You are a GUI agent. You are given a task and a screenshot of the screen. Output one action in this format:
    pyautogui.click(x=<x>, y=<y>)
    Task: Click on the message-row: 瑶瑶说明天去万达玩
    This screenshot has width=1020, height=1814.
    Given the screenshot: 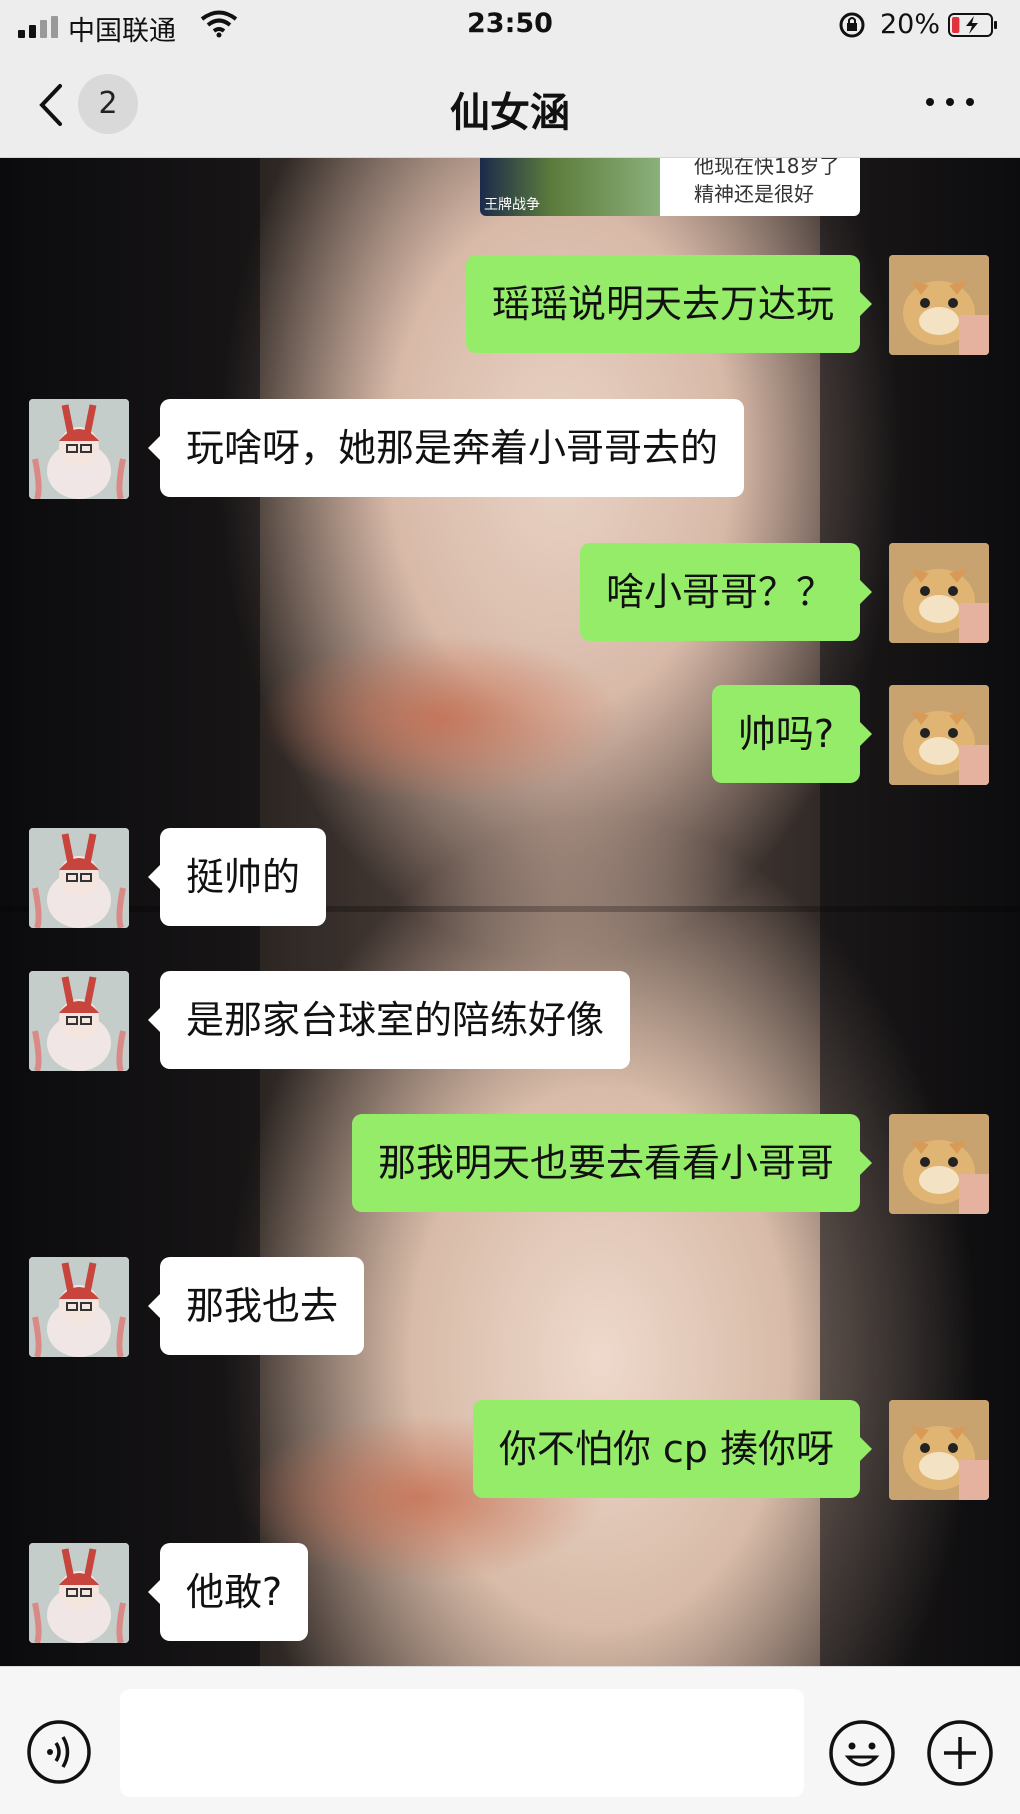 What is the action you would take?
    pyautogui.click(x=510, y=305)
    